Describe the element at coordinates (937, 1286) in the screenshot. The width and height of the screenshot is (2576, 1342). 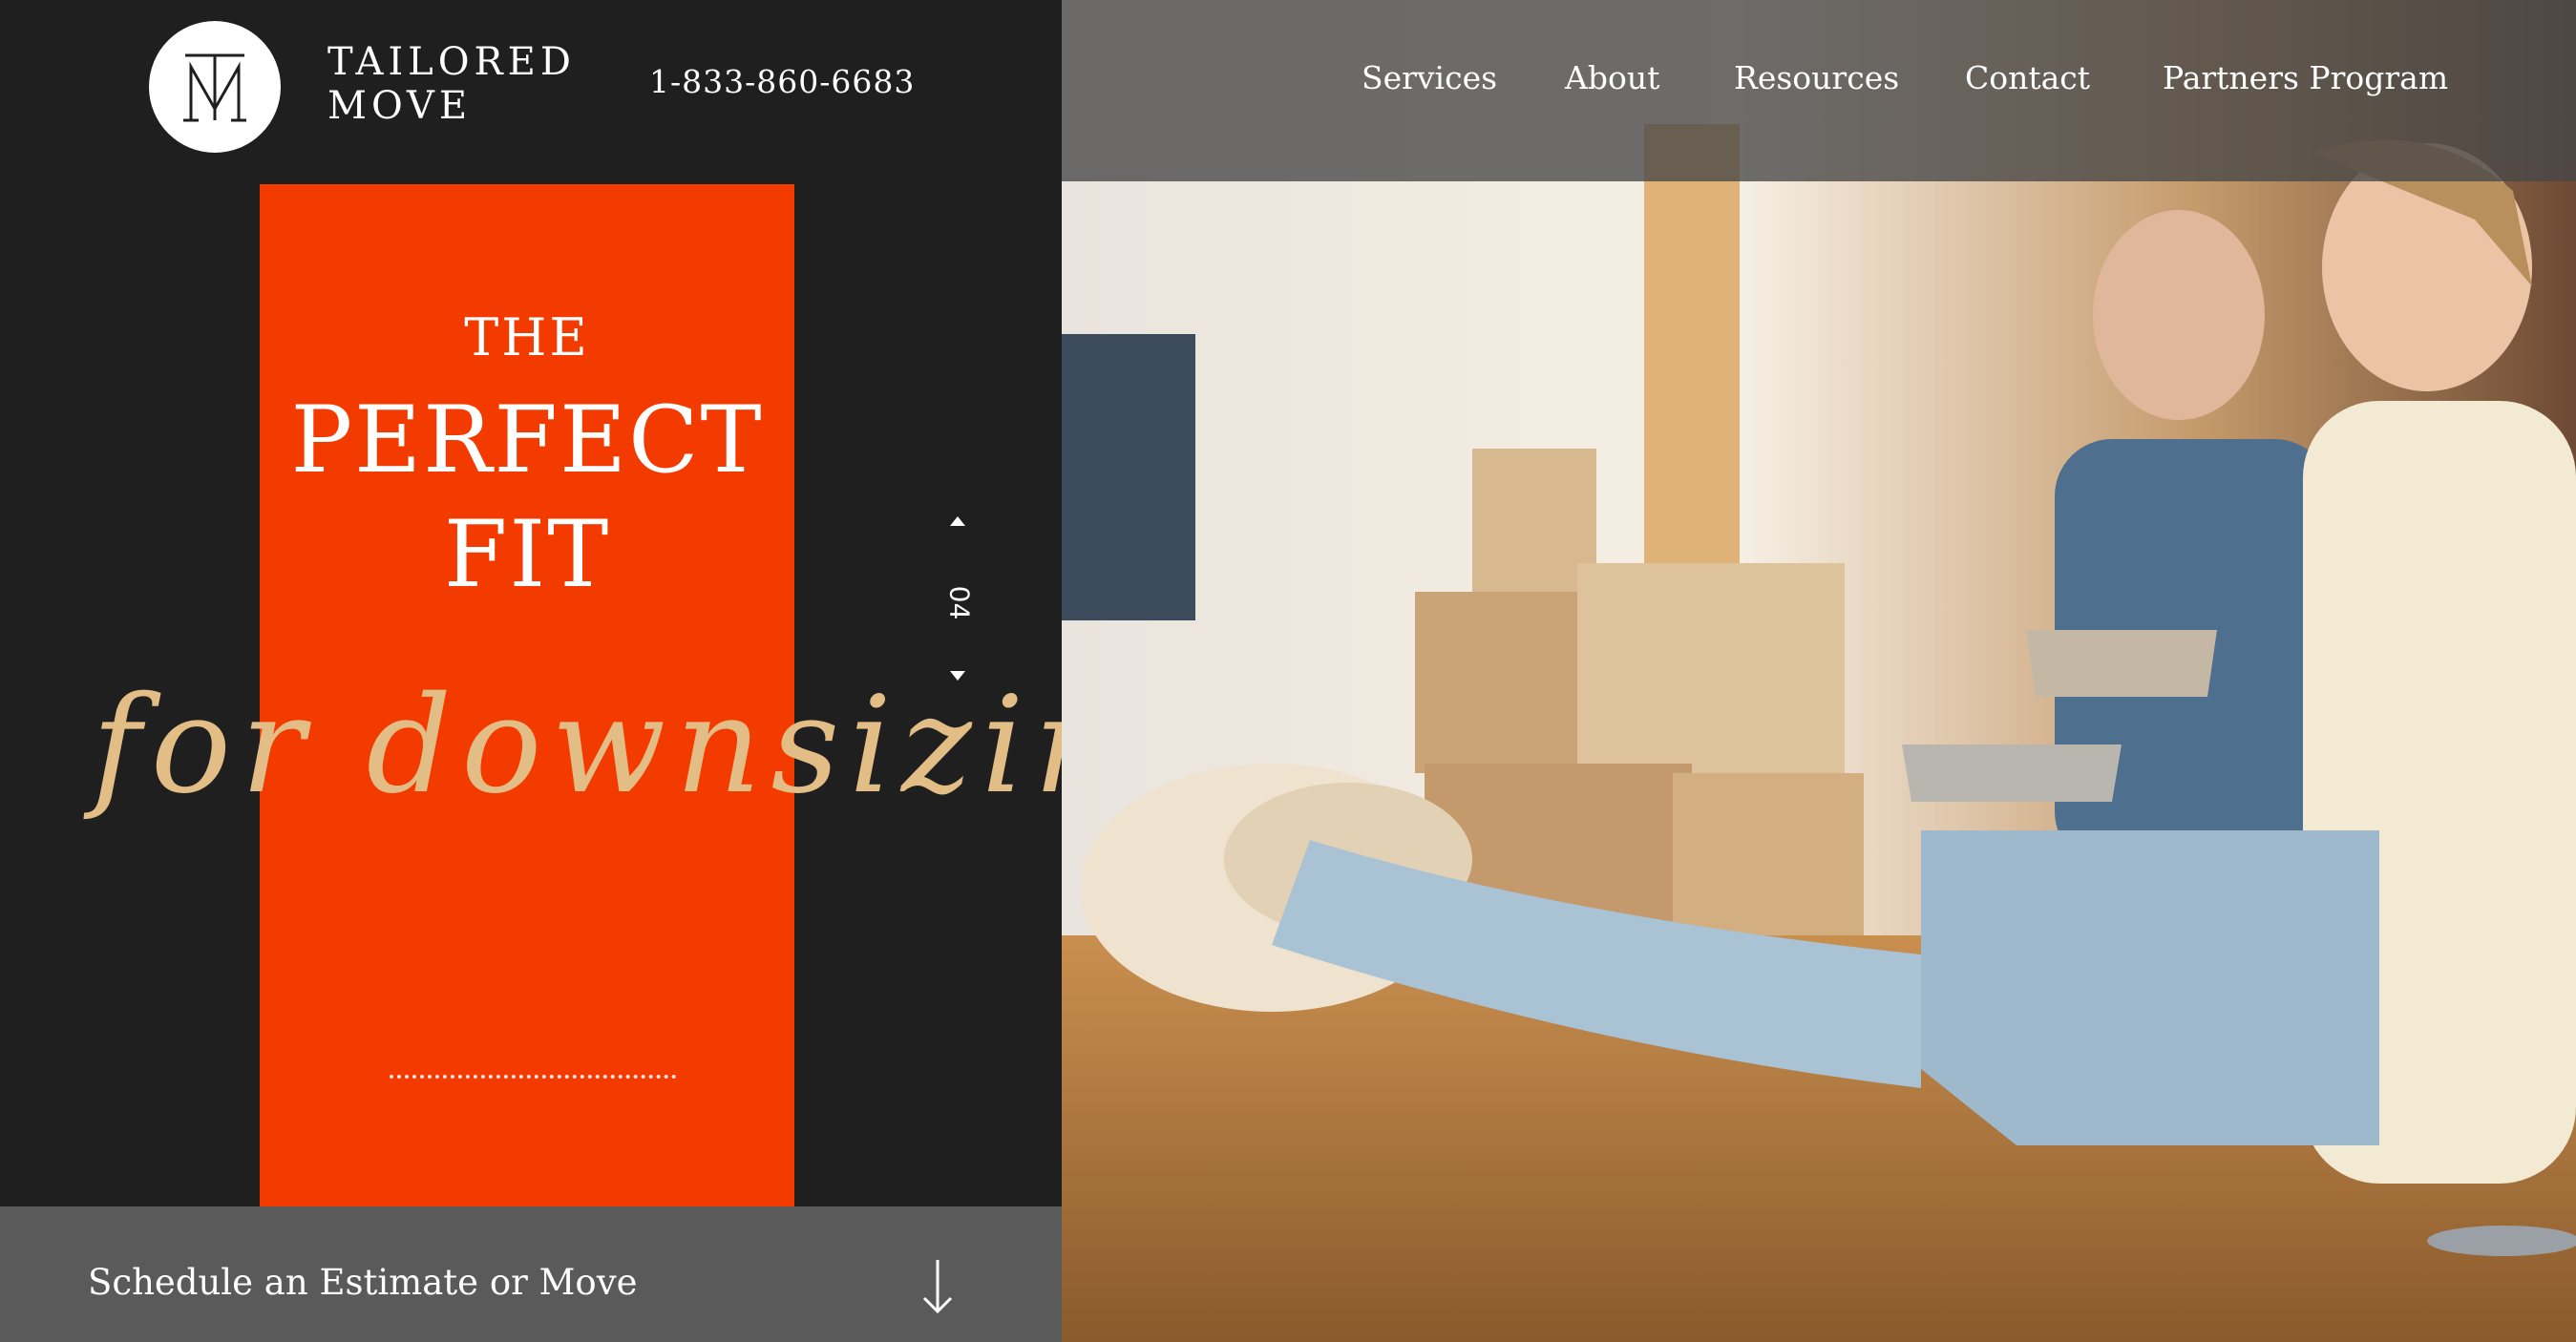
I see `arrow-down-icon` at that location.